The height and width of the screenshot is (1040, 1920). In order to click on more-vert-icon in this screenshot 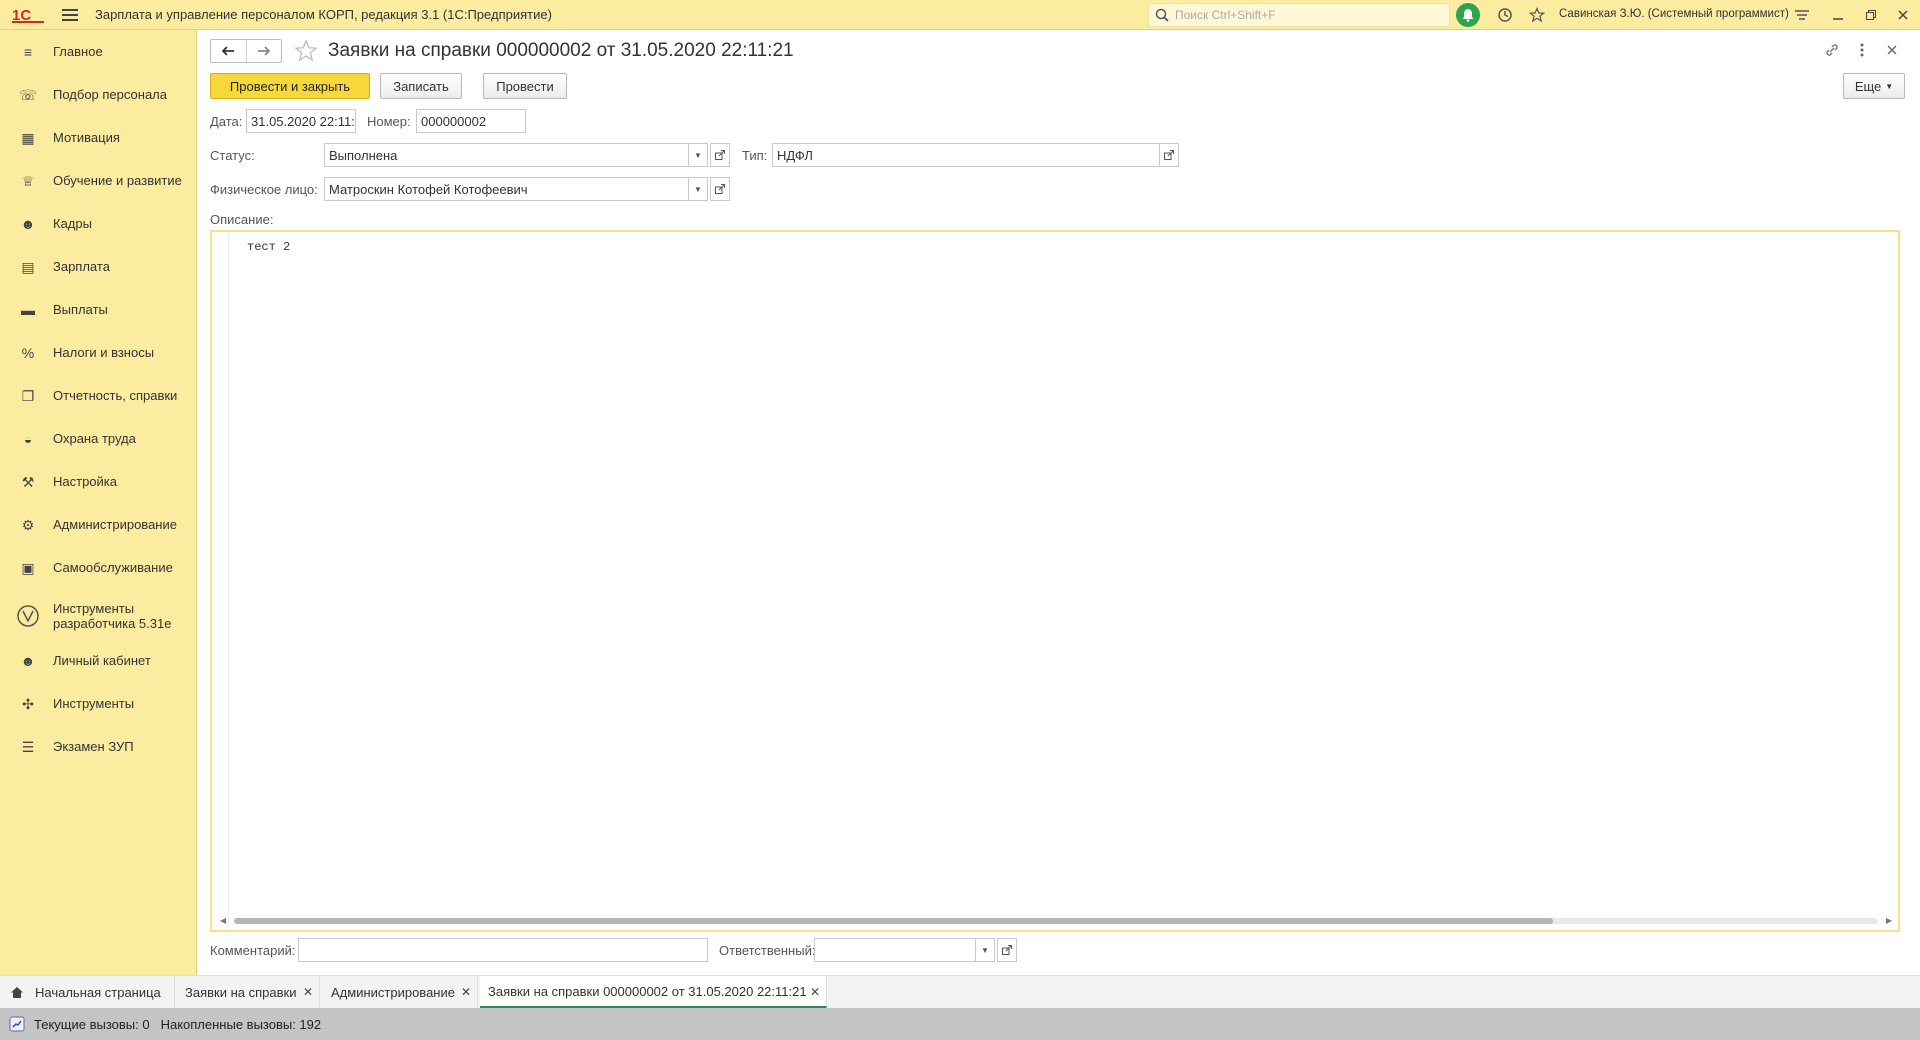, I will do `click(1862, 50)`.